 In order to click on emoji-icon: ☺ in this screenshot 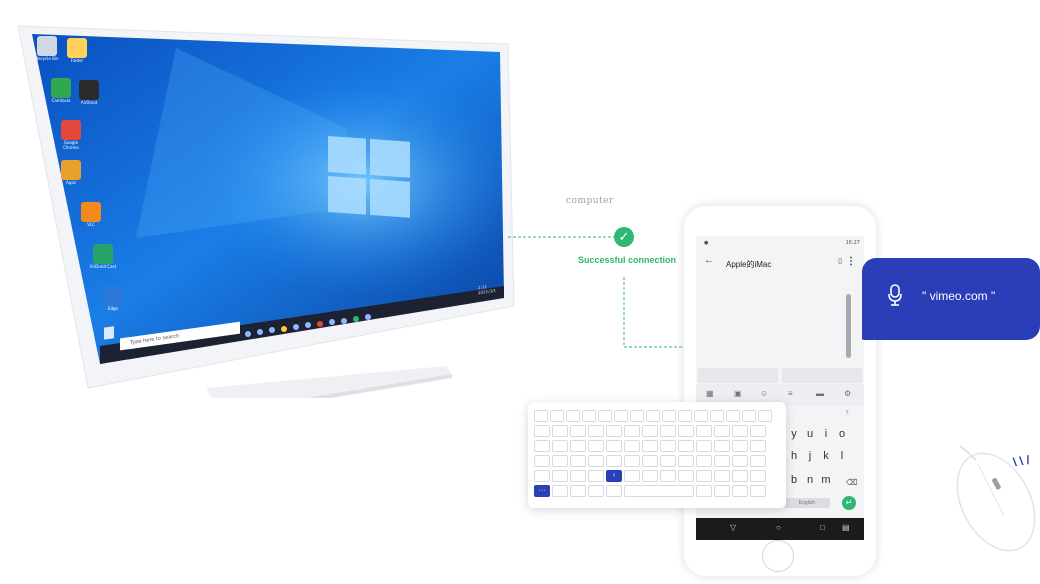, I will do `click(764, 393)`.